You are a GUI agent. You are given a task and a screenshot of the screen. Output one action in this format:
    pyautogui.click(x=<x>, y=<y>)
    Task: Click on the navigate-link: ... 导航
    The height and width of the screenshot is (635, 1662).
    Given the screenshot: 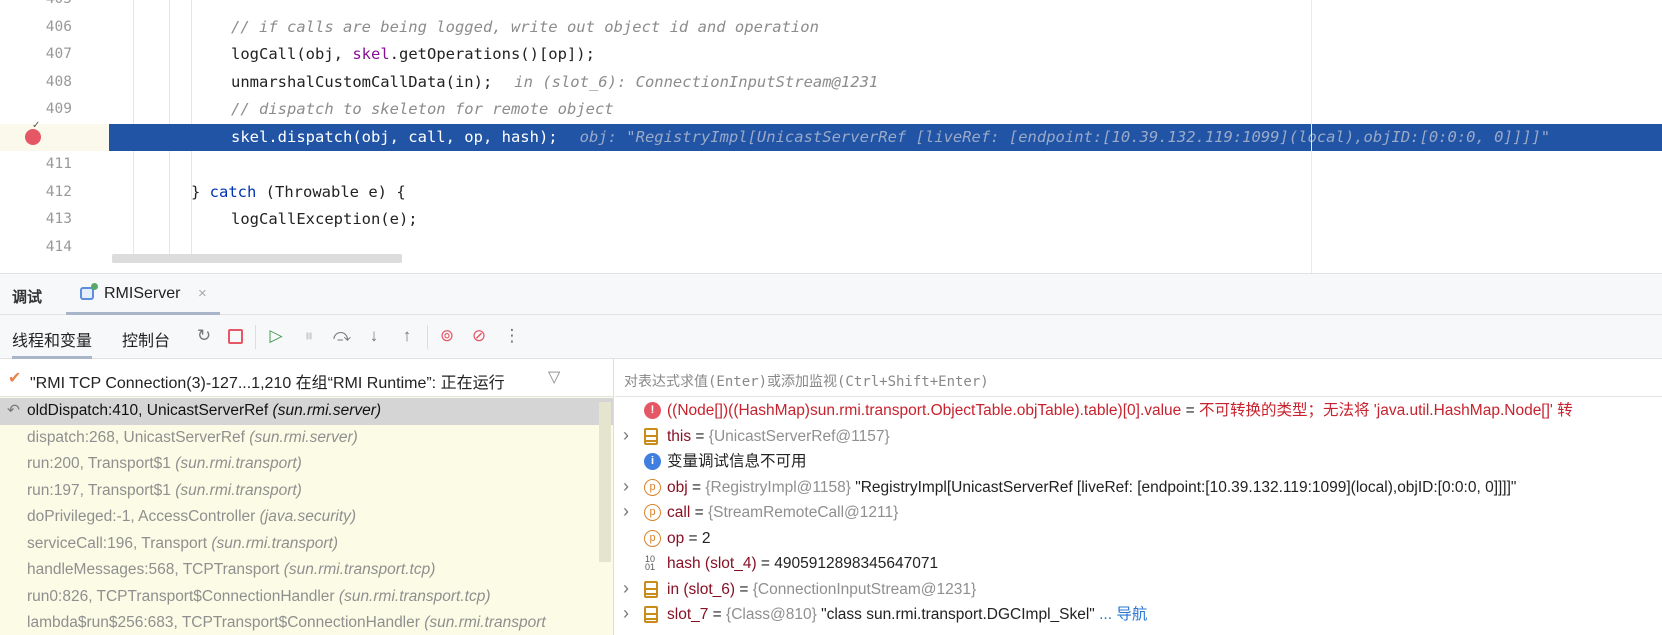 What is the action you would take?
    pyautogui.click(x=1121, y=614)
    